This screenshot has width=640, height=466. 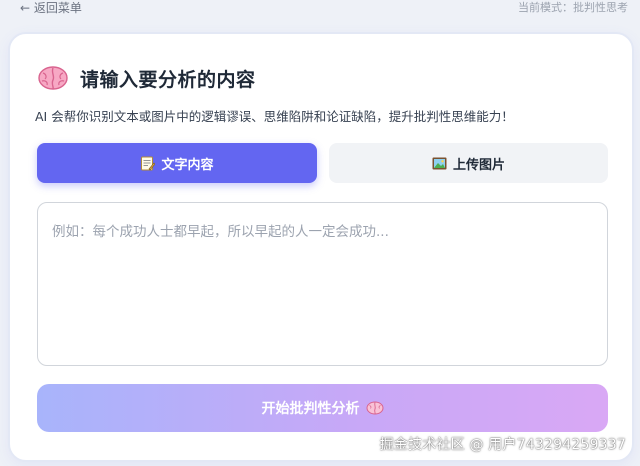 What do you see at coordinates (439, 163) in the screenshot?
I see `picture-icon` at bounding box center [439, 163].